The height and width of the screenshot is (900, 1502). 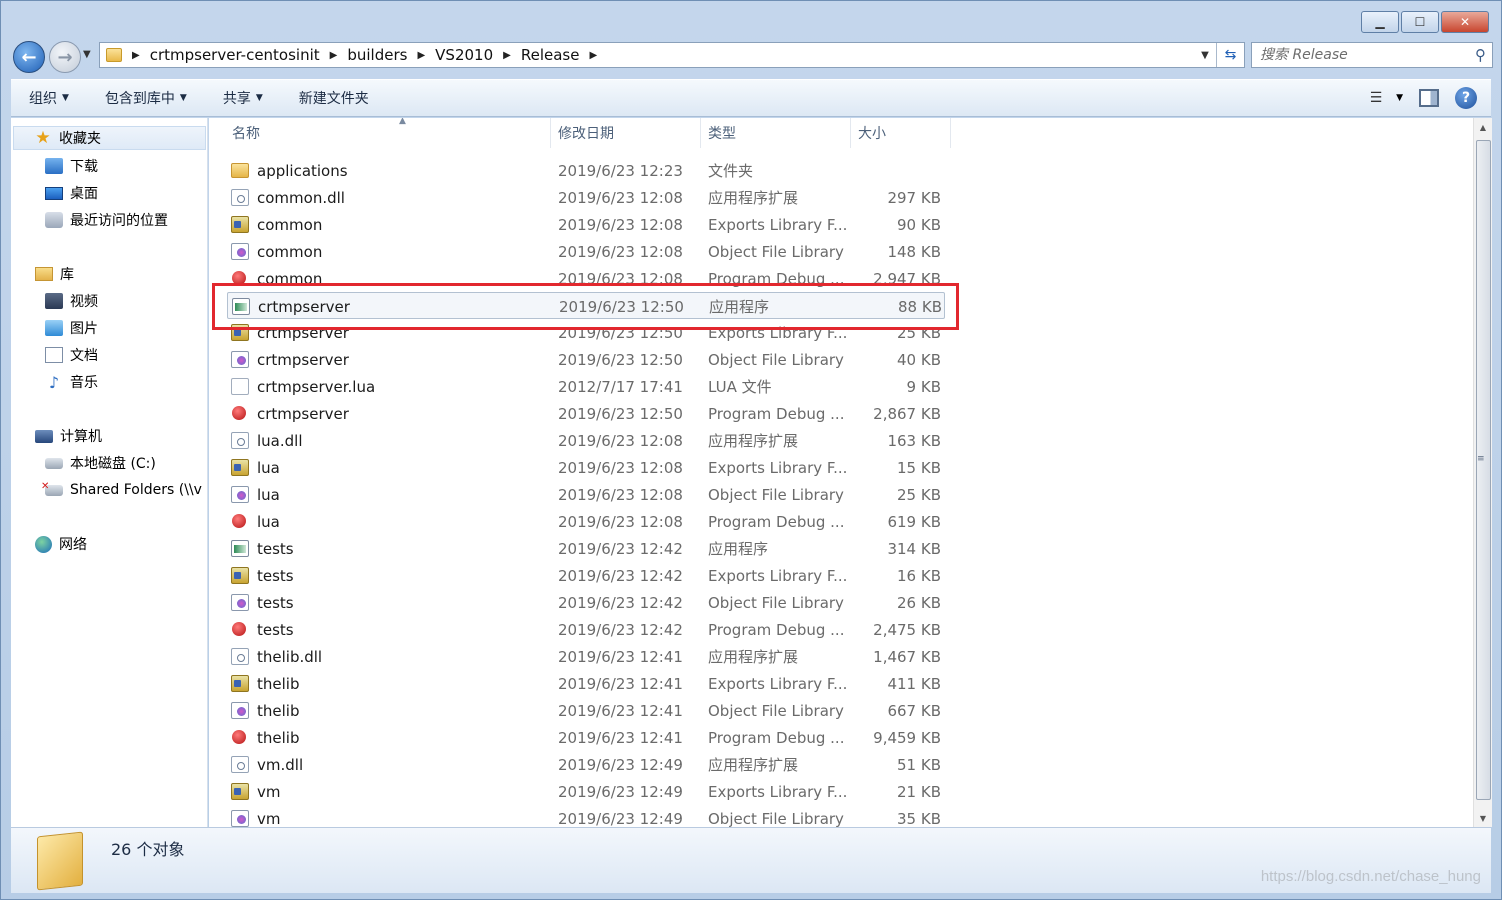 What do you see at coordinates (68, 436) in the screenshot?
I see `sidebar-item-computer: 计算机` at bounding box center [68, 436].